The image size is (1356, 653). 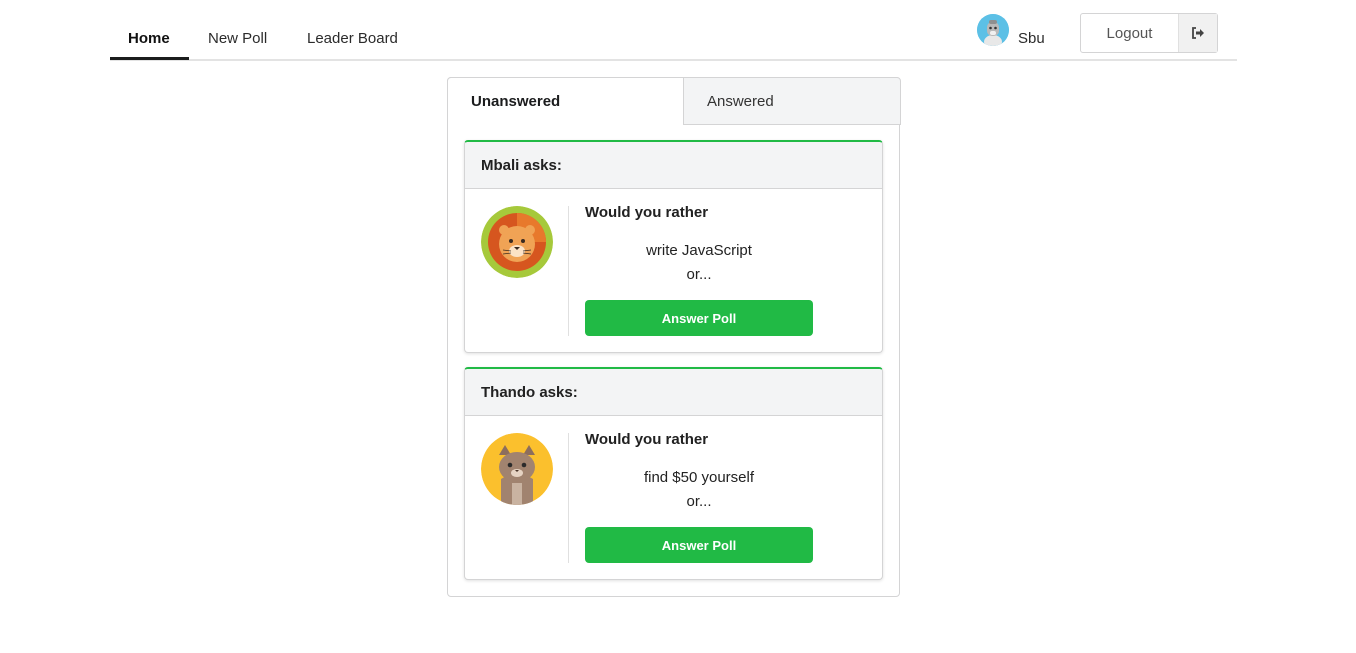 I want to click on nav-active-underline, so click(x=149, y=58).